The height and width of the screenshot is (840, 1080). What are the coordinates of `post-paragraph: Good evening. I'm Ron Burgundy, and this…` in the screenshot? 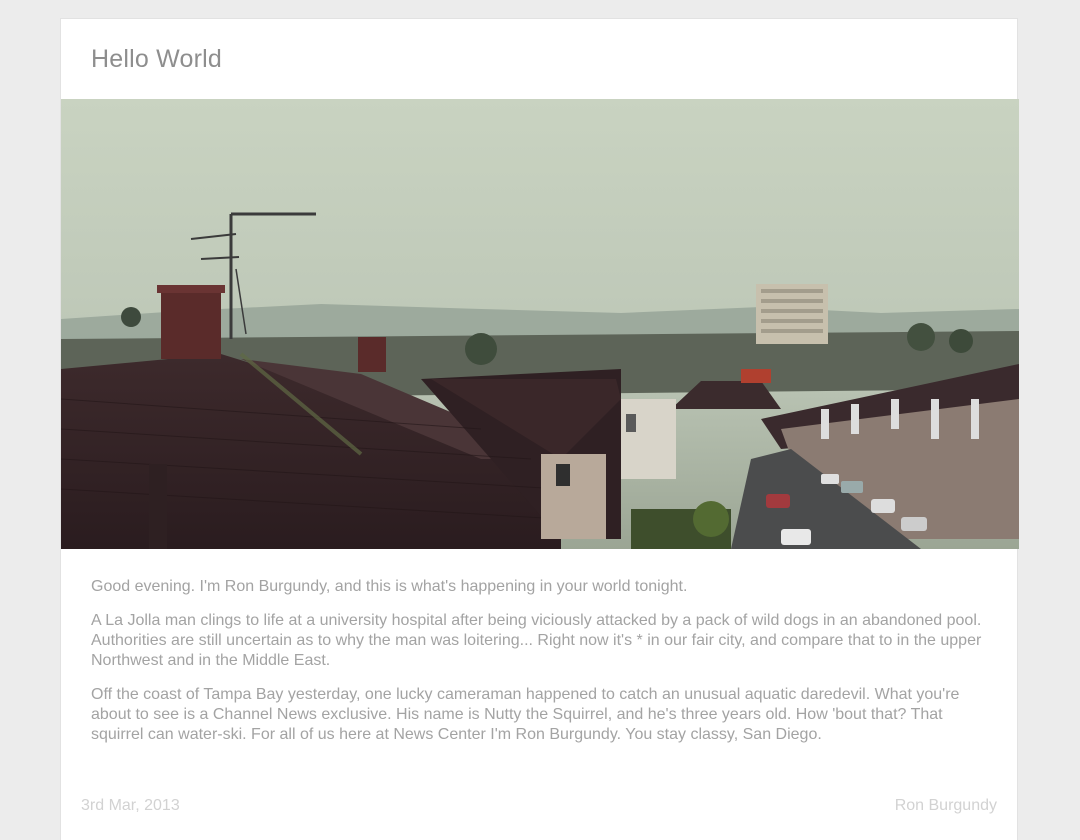 It's located at (389, 586).